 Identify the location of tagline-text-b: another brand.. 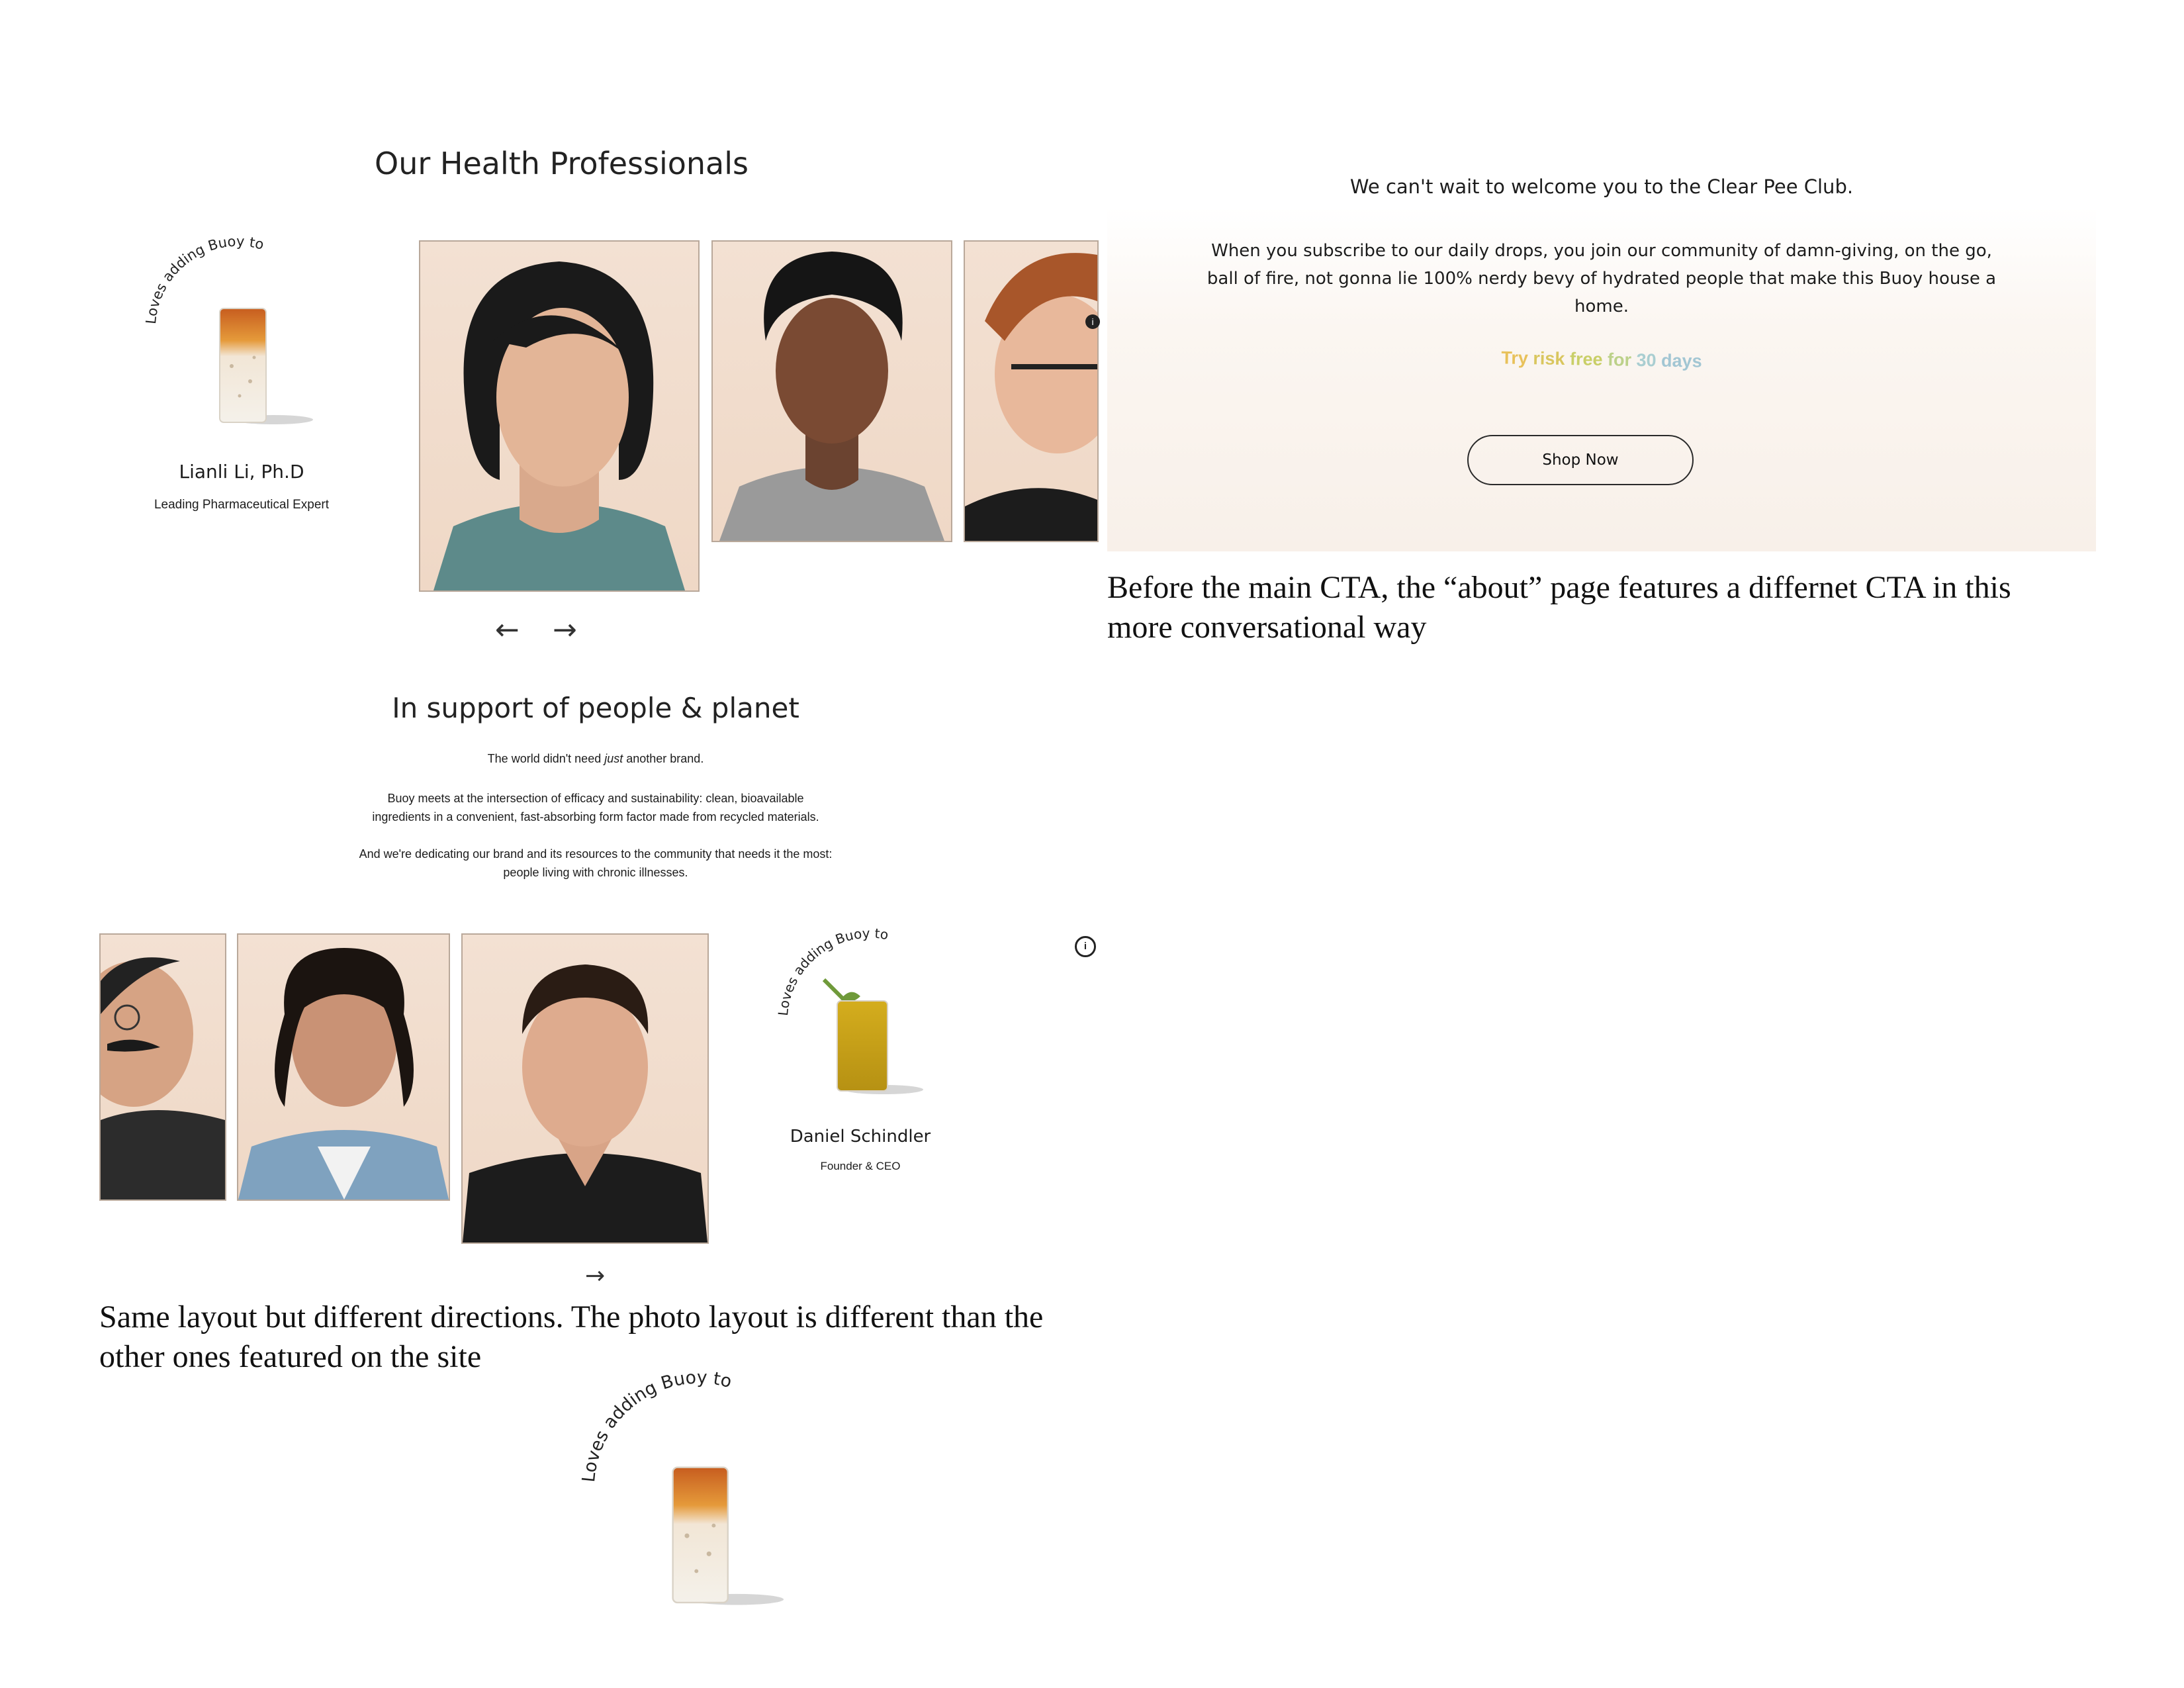
(663, 758).